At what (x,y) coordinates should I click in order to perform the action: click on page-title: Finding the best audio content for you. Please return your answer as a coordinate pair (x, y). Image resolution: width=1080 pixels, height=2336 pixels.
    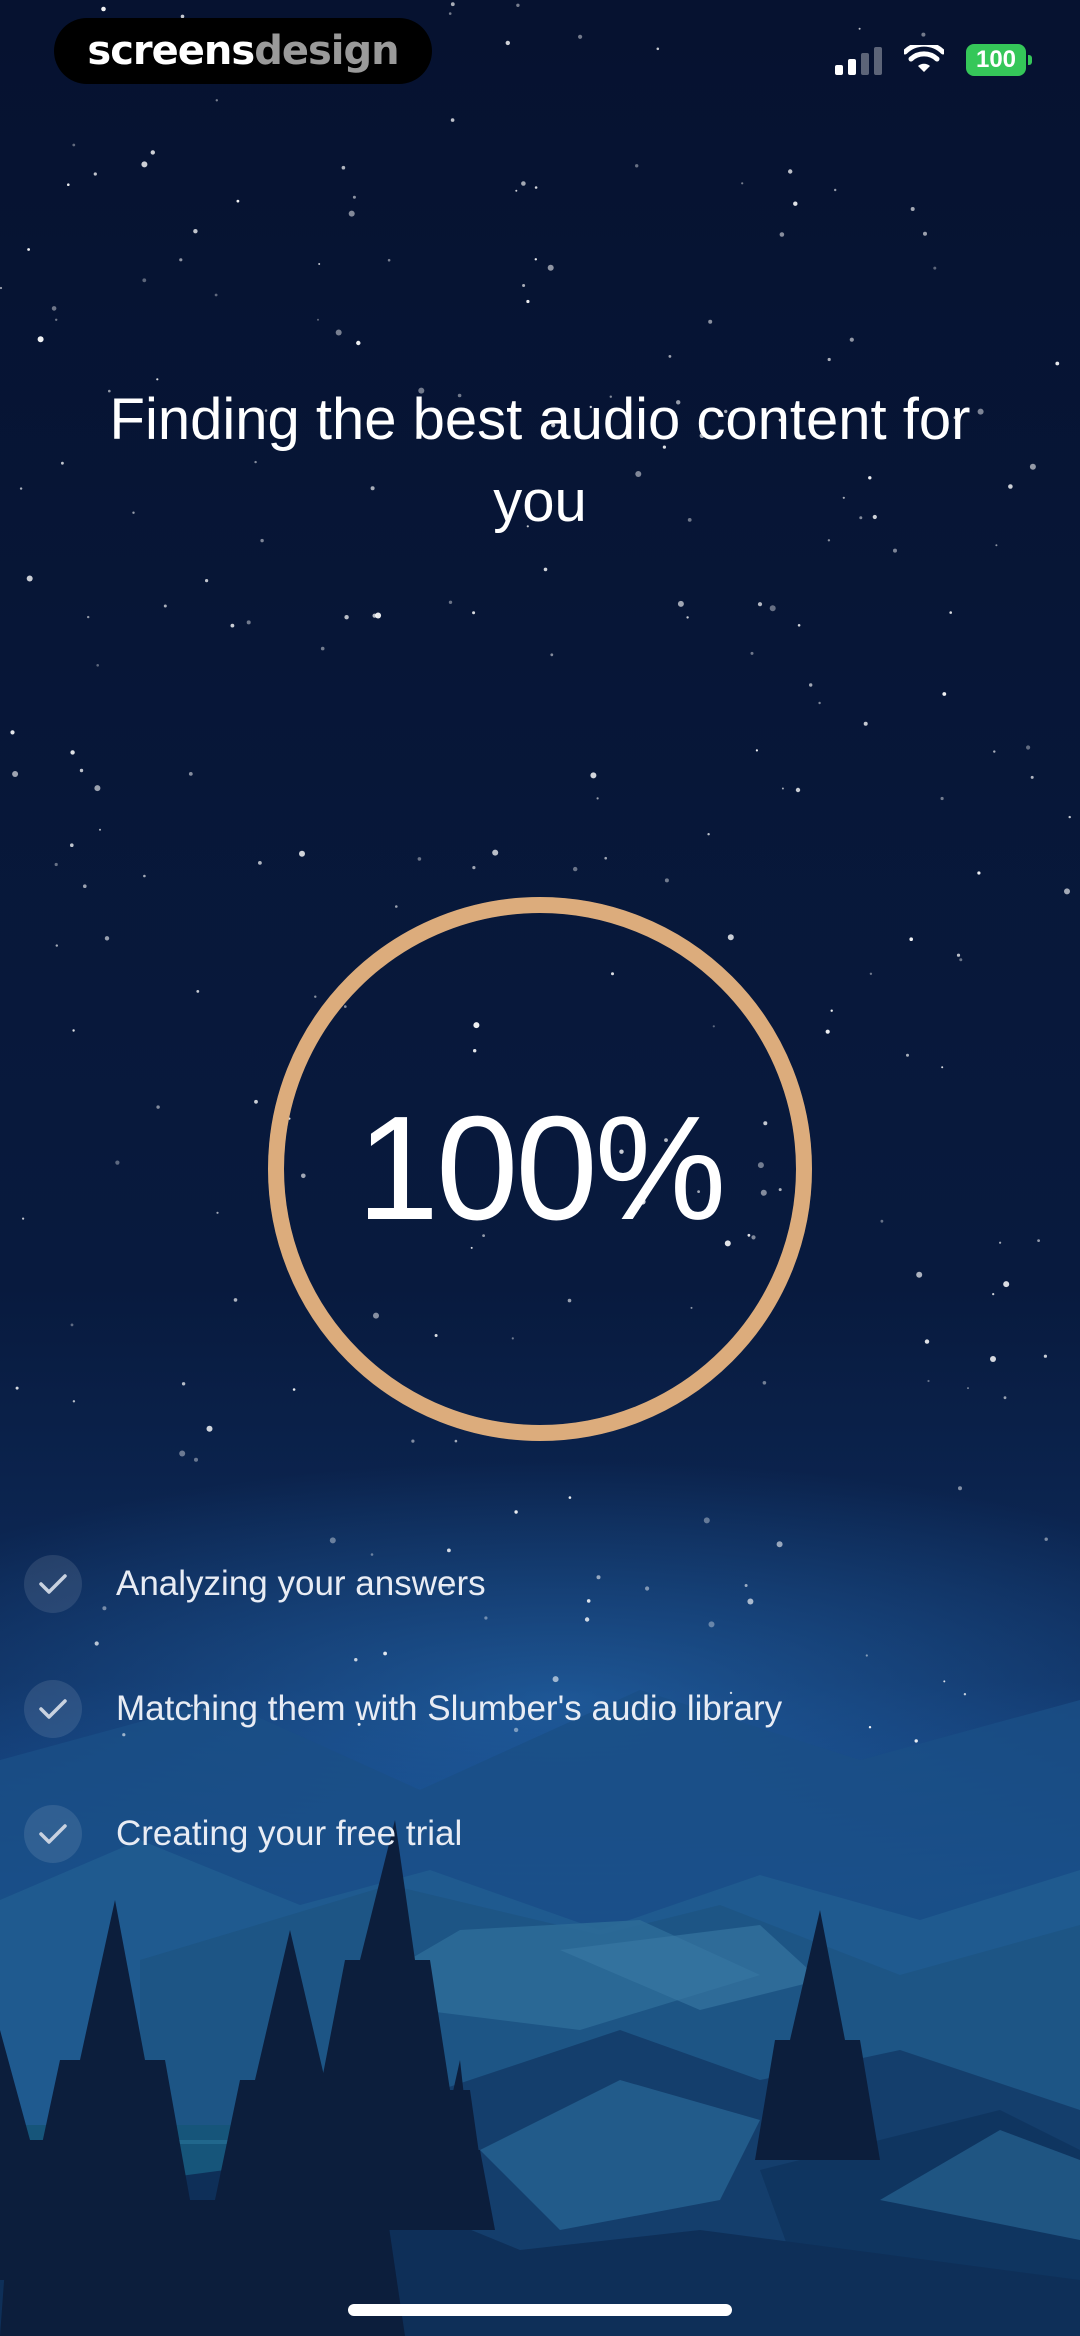
    Looking at the image, I should click on (540, 460).